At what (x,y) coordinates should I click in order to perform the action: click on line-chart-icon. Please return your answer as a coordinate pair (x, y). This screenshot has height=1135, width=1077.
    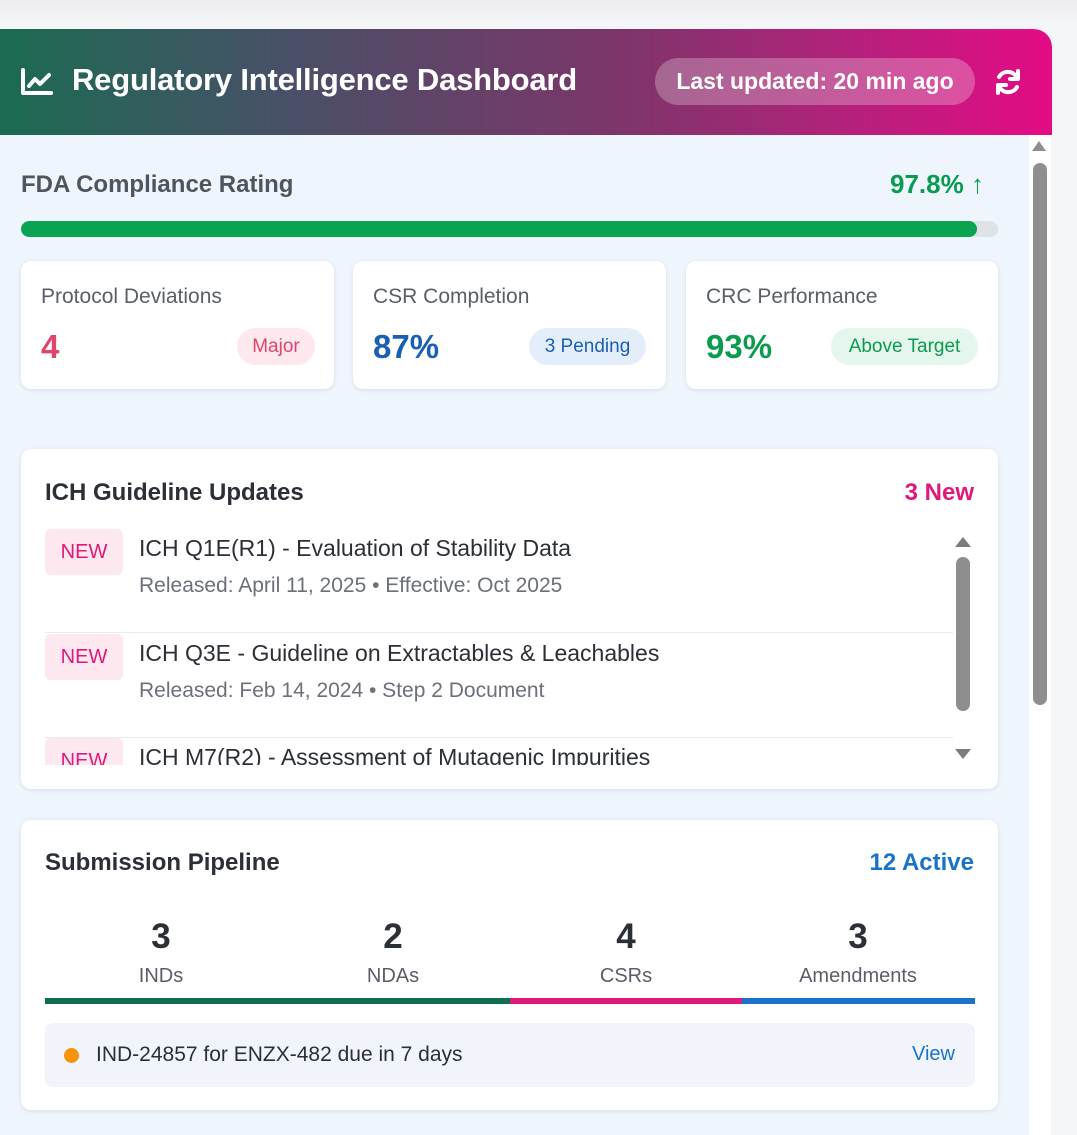
    Looking at the image, I should click on (37, 81).